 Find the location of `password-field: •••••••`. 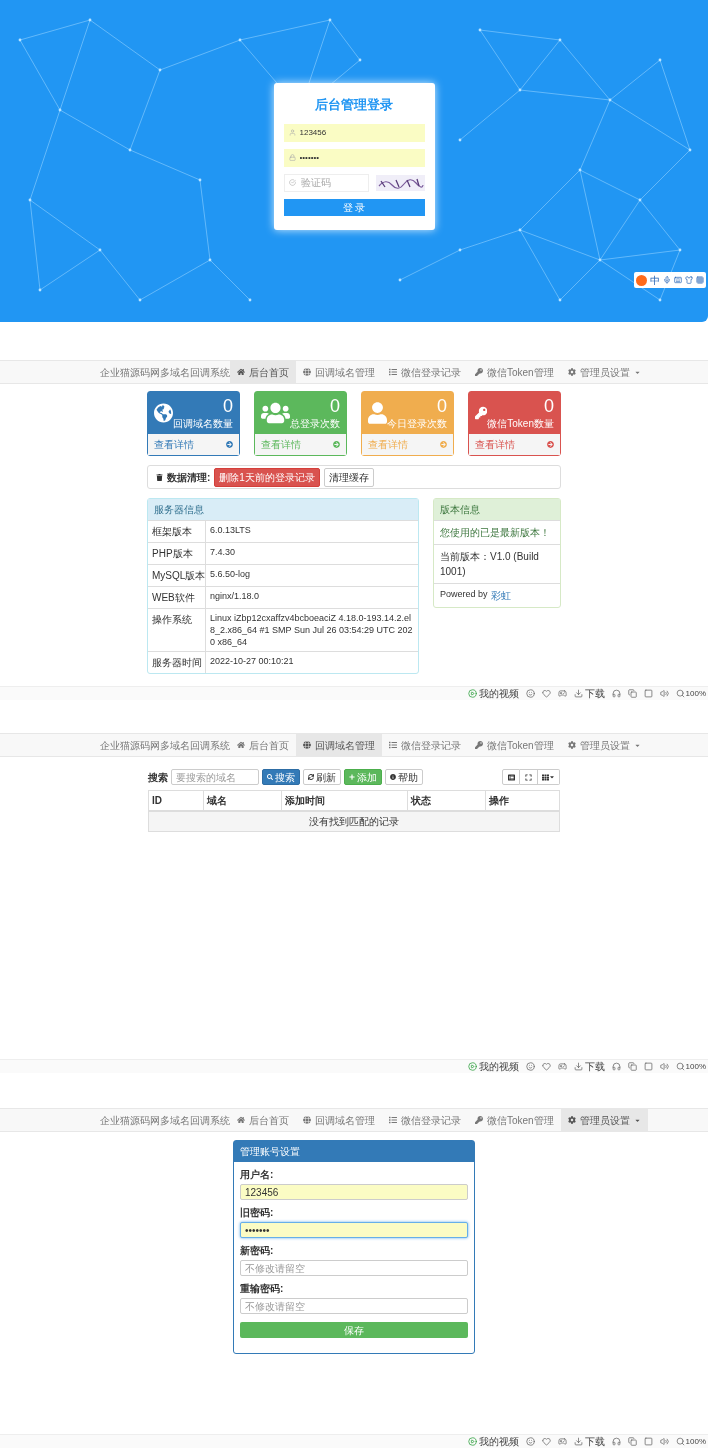

password-field: ••••••• is located at coordinates (354, 157).